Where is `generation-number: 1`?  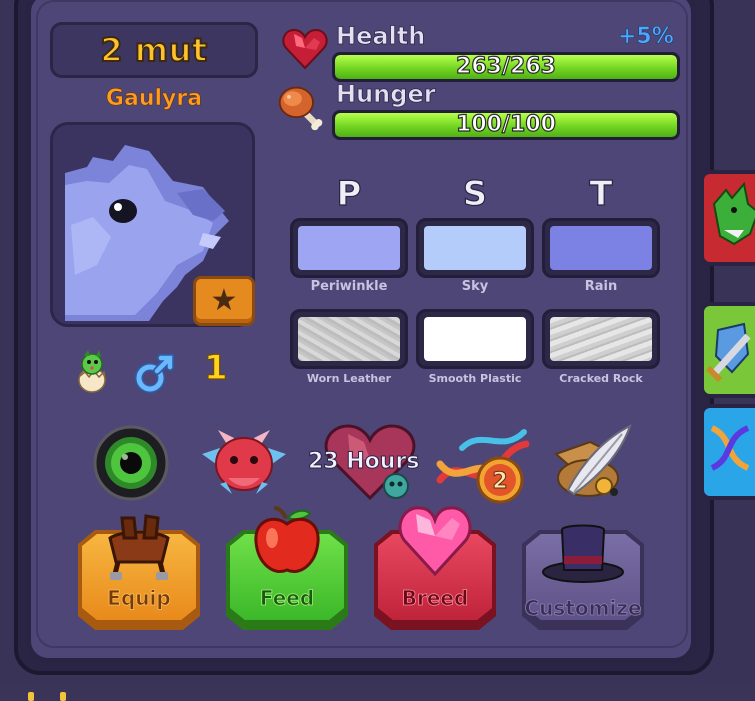
generation-number: 1 is located at coordinates (215, 367).